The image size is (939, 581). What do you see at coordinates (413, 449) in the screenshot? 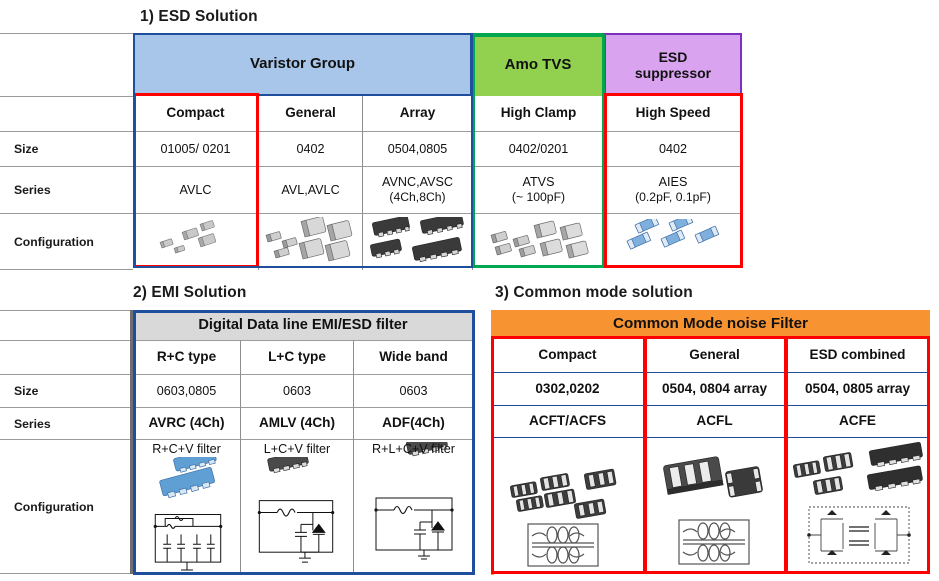
I see `emi-config-caption-wb: R+L+C+V filter` at bounding box center [413, 449].